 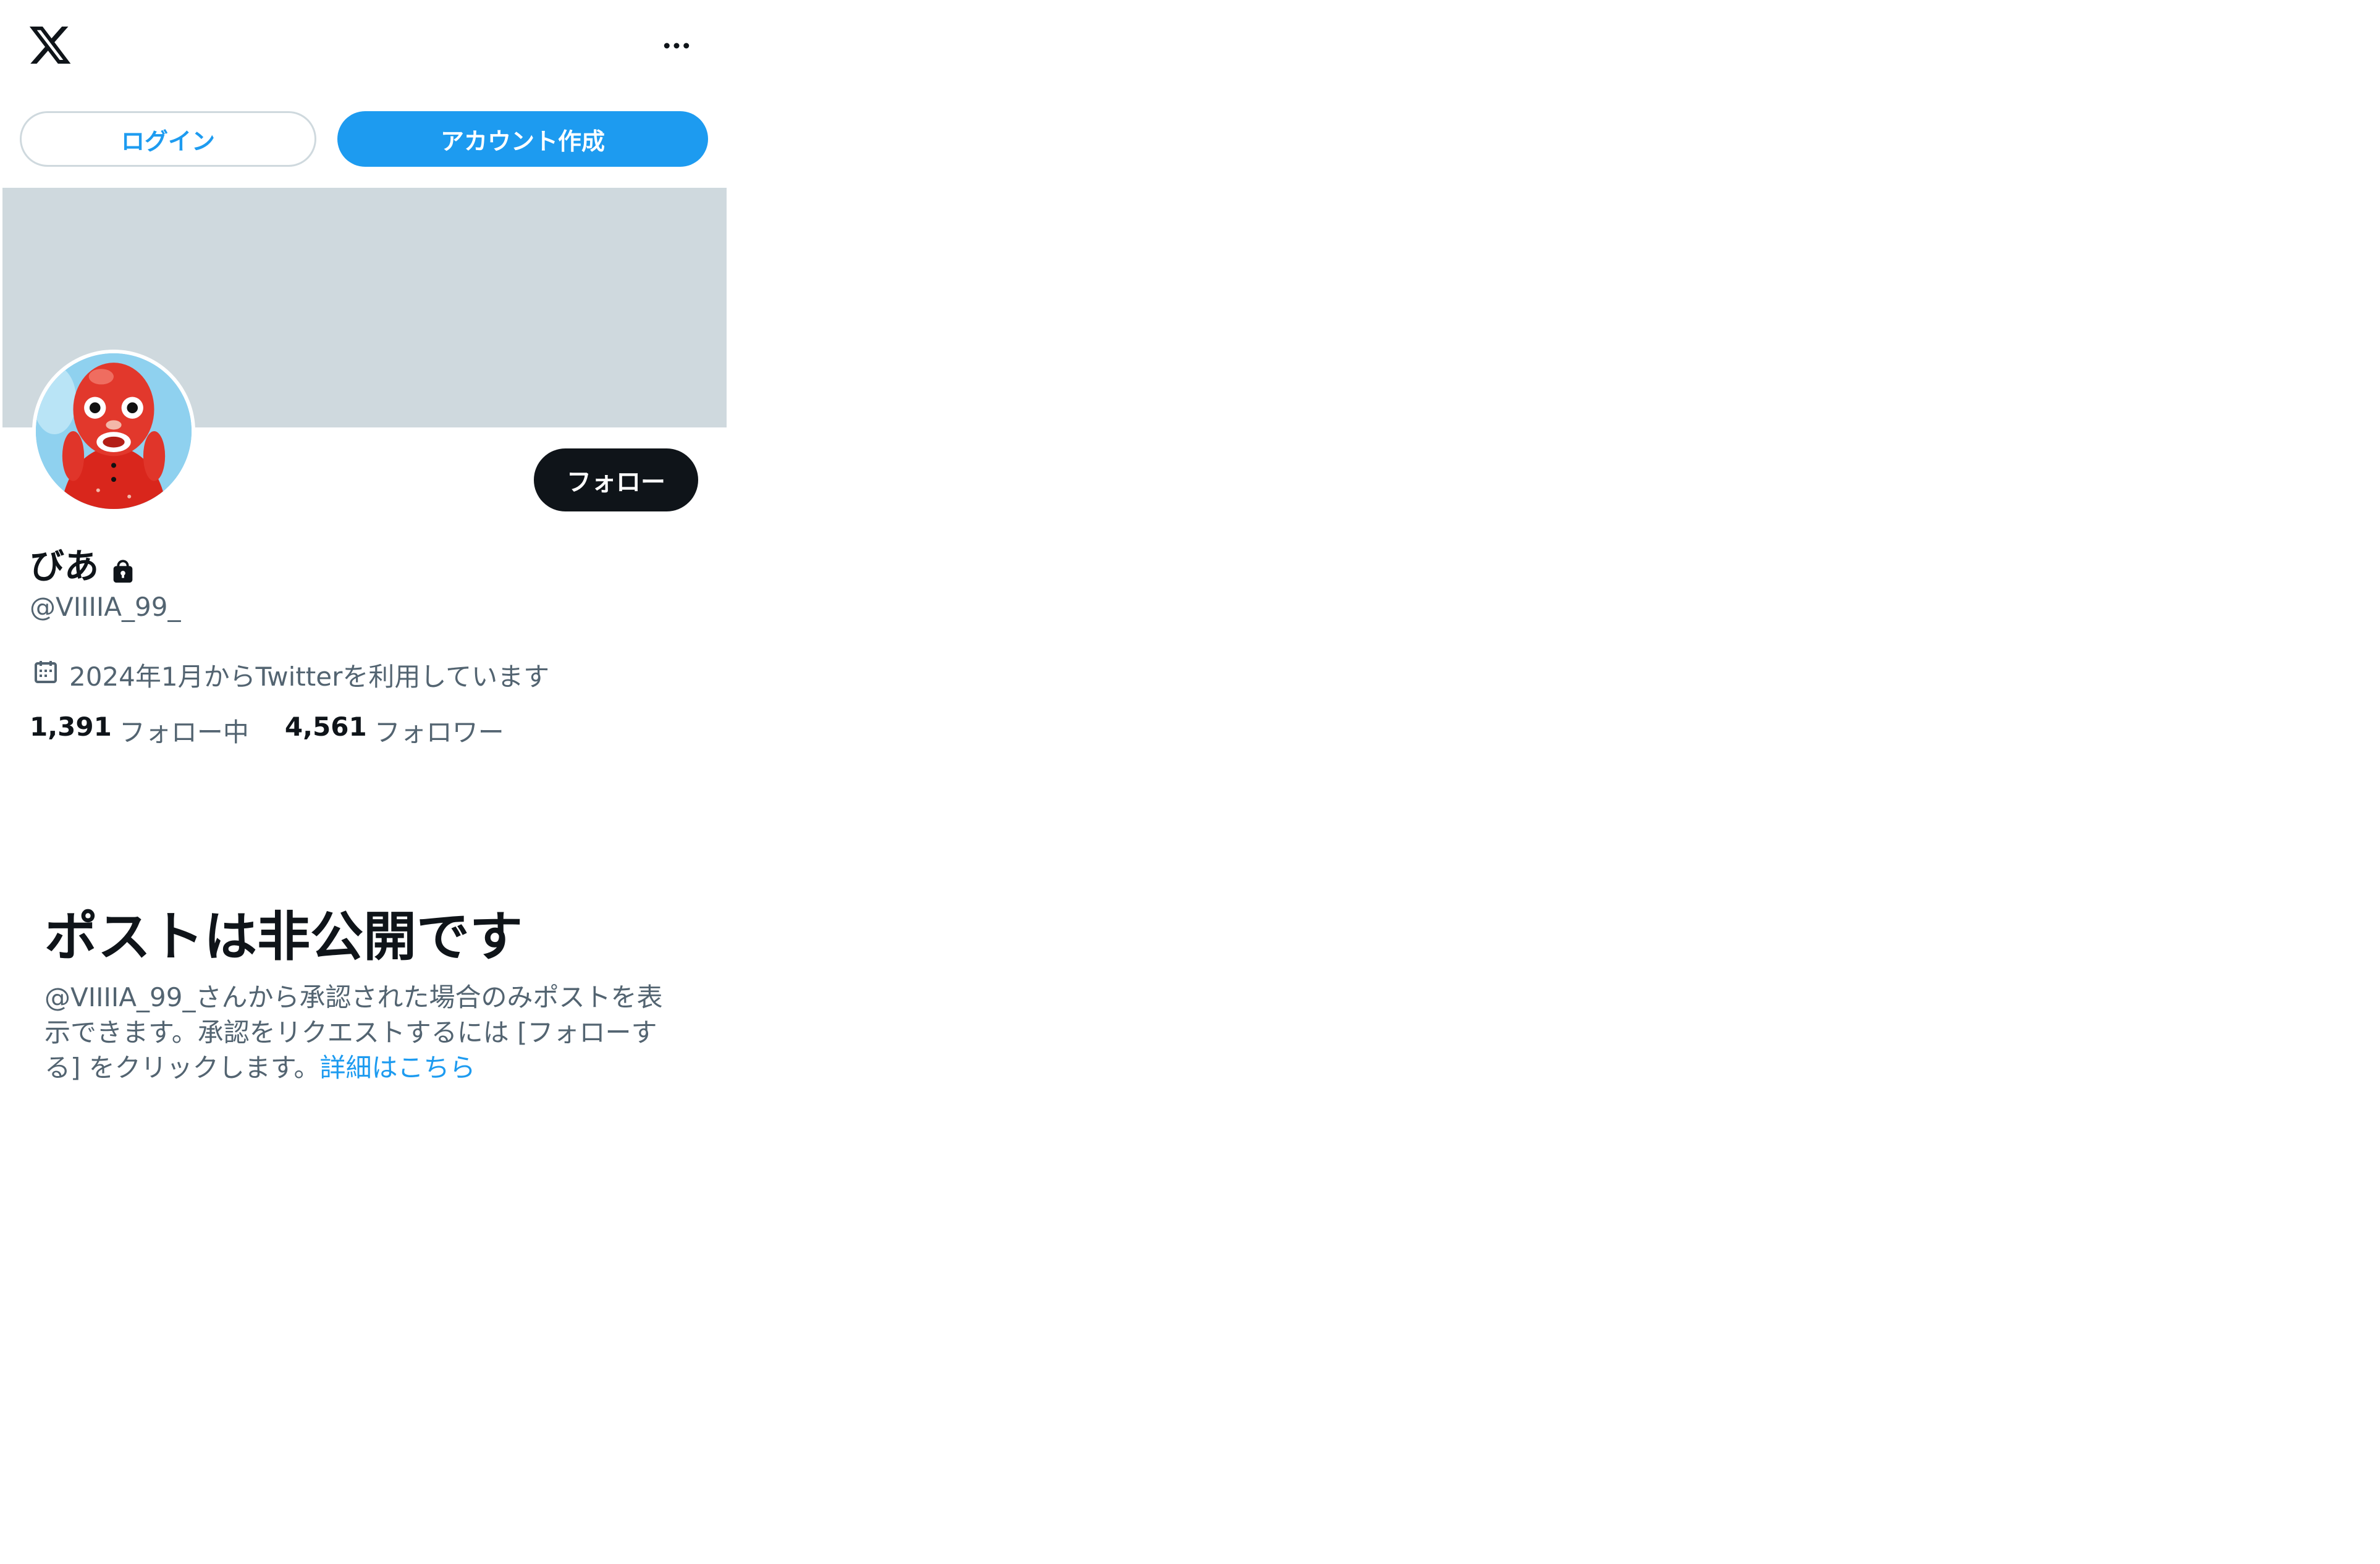 I want to click on lock-icon, so click(x=123, y=567).